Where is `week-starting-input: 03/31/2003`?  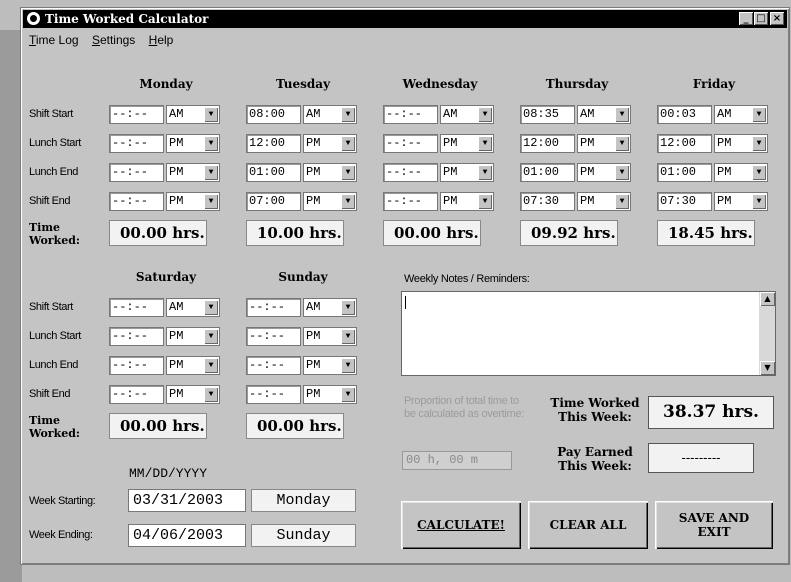
week-starting-input: 03/31/2003 is located at coordinates (187, 500).